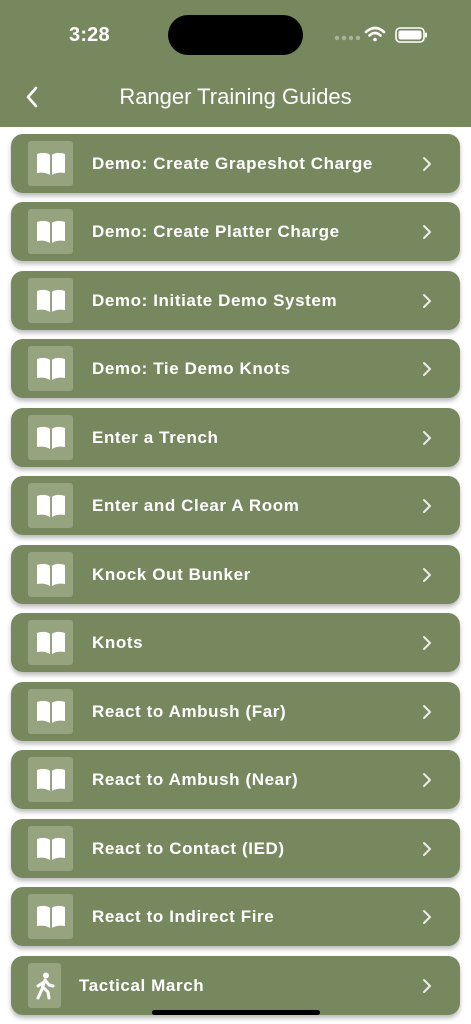  I want to click on list-item-knock-out-bunker: Knock Out Bunker, so click(235, 574).